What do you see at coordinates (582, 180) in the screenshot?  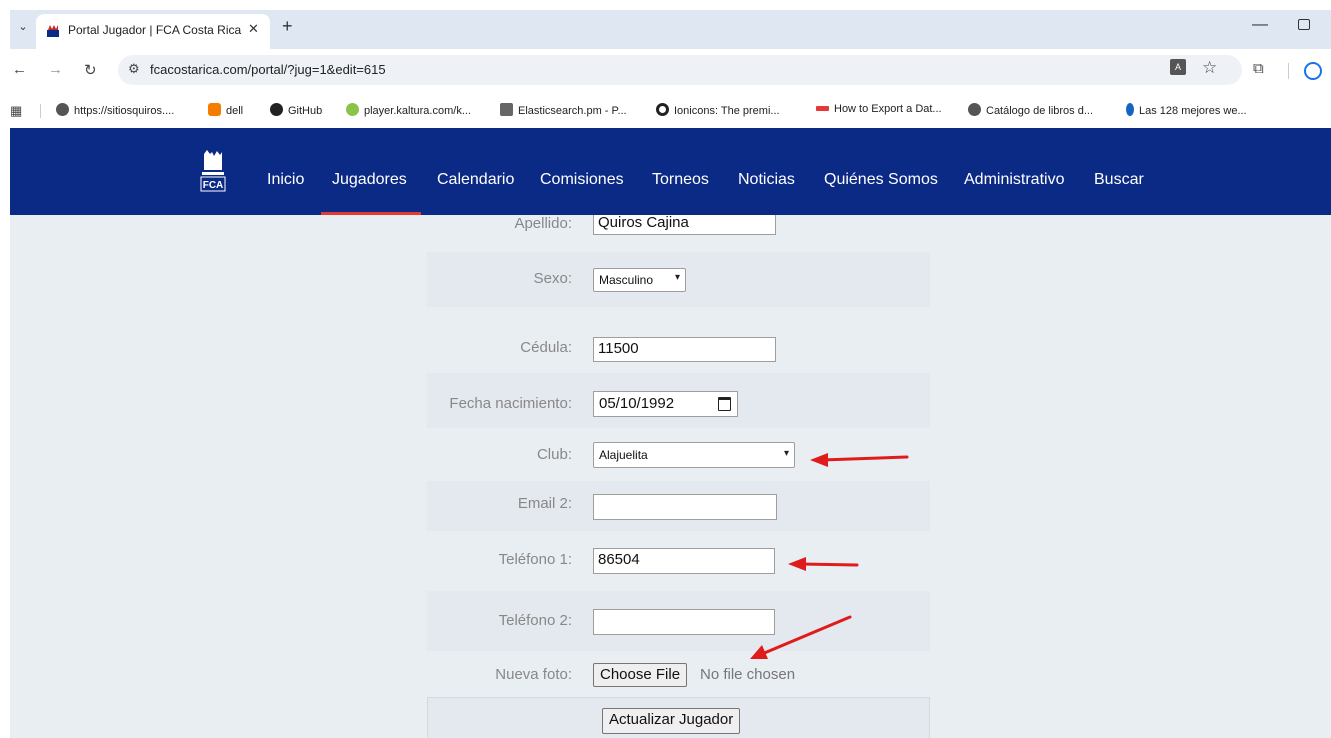 I see `nav-comisiones: Comisiones` at bounding box center [582, 180].